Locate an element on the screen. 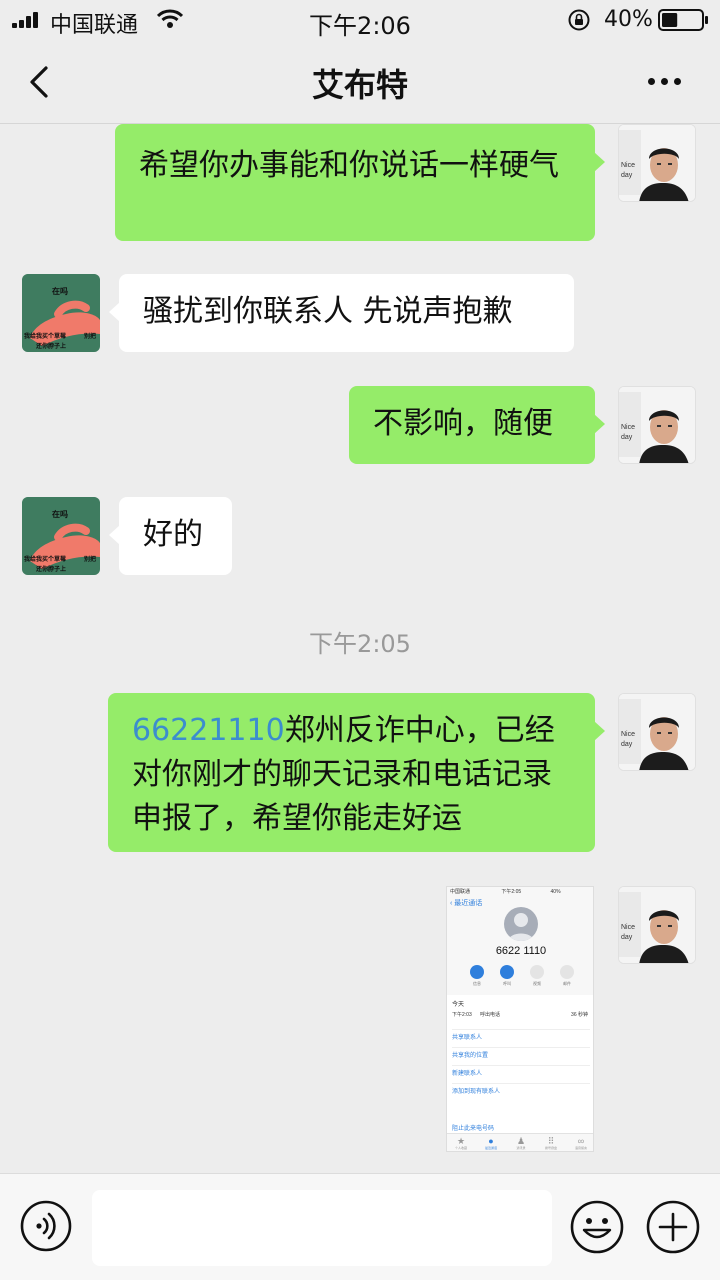  message-bubble-outgoing: 不影响，随便 is located at coordinates (477, 425).